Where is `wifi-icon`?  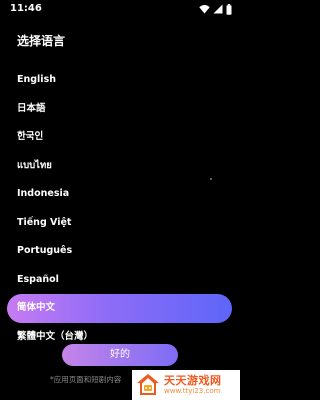 wifi-icon is located at coordinates (204, 9).